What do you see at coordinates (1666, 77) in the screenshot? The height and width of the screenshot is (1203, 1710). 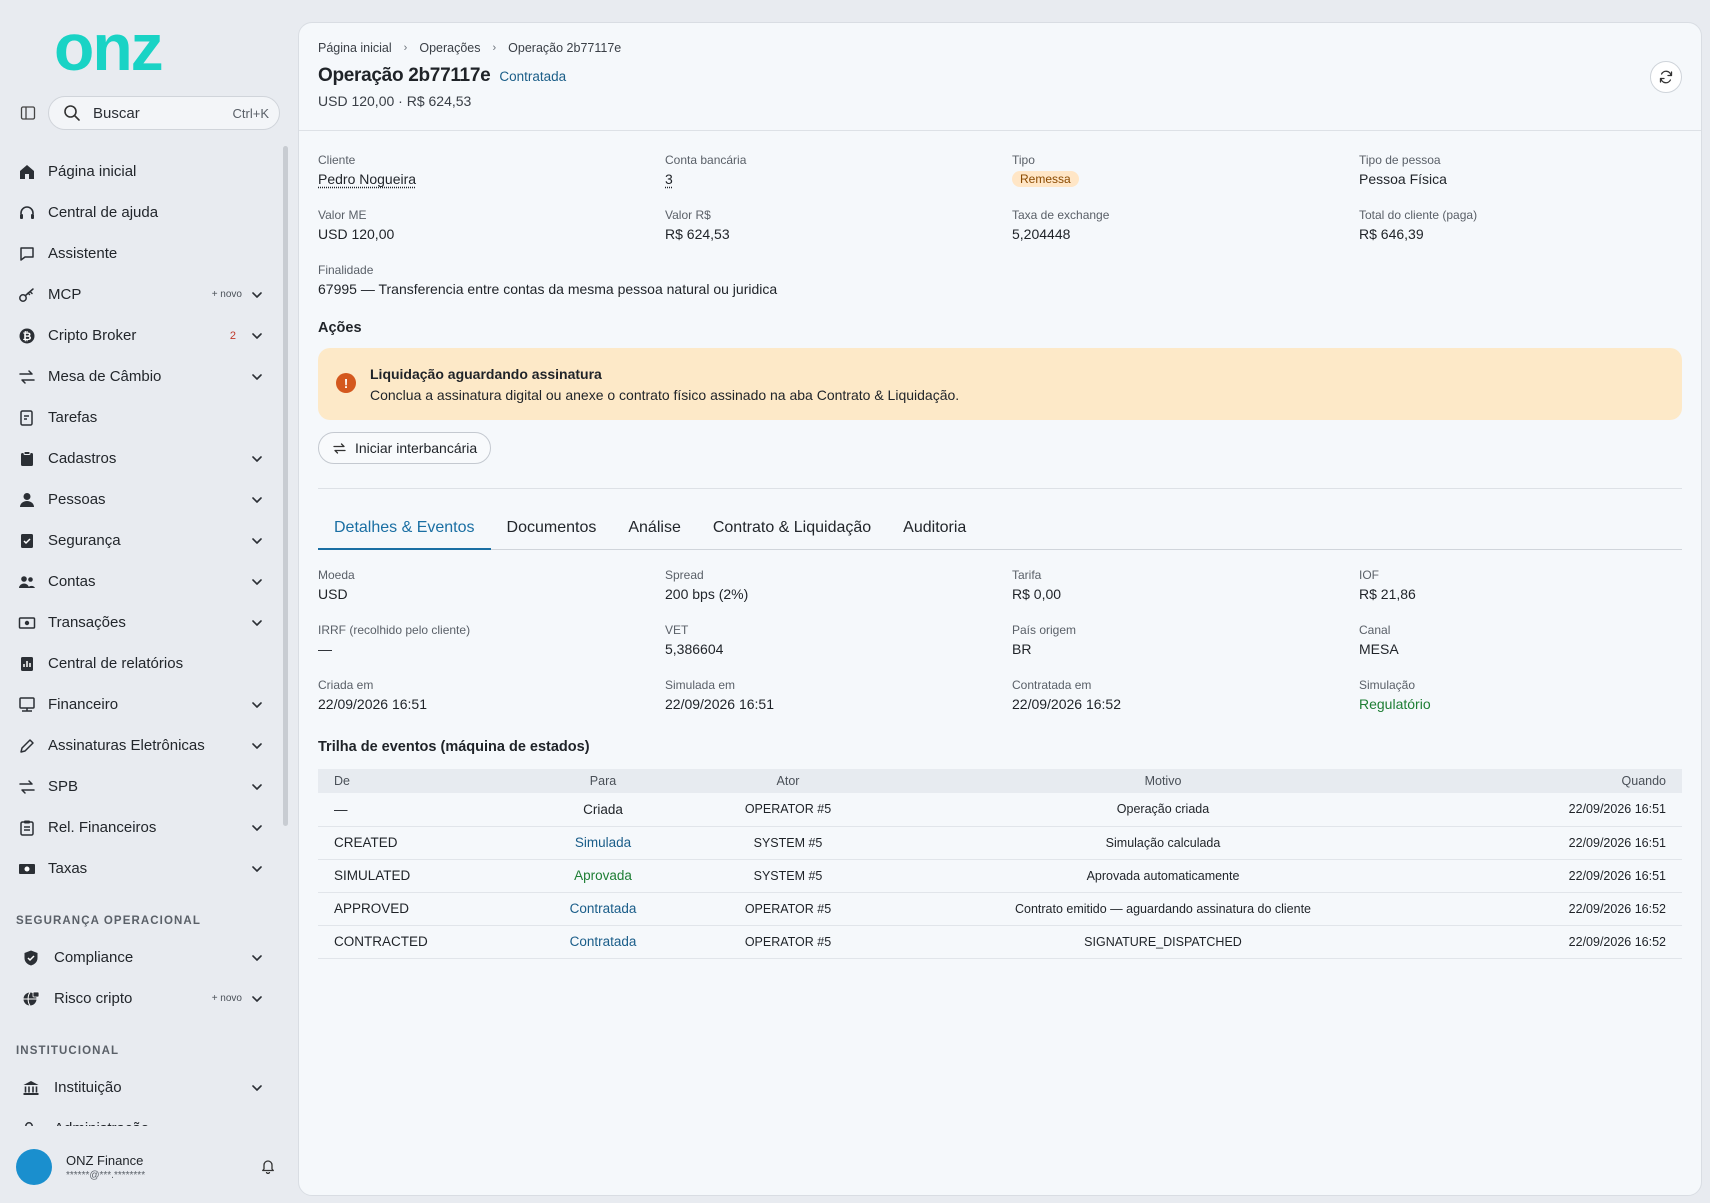 I see `refresh-button` at bounding box center [1666, 77].